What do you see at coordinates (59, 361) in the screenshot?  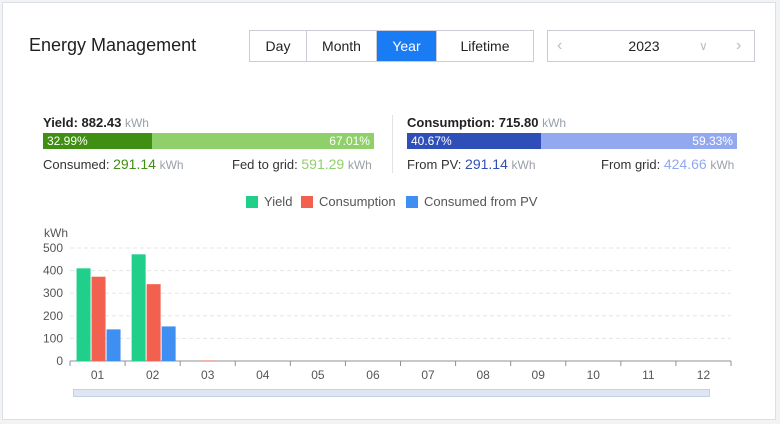 I see `y-tick-label: 0` at bounding box center [59, 361].